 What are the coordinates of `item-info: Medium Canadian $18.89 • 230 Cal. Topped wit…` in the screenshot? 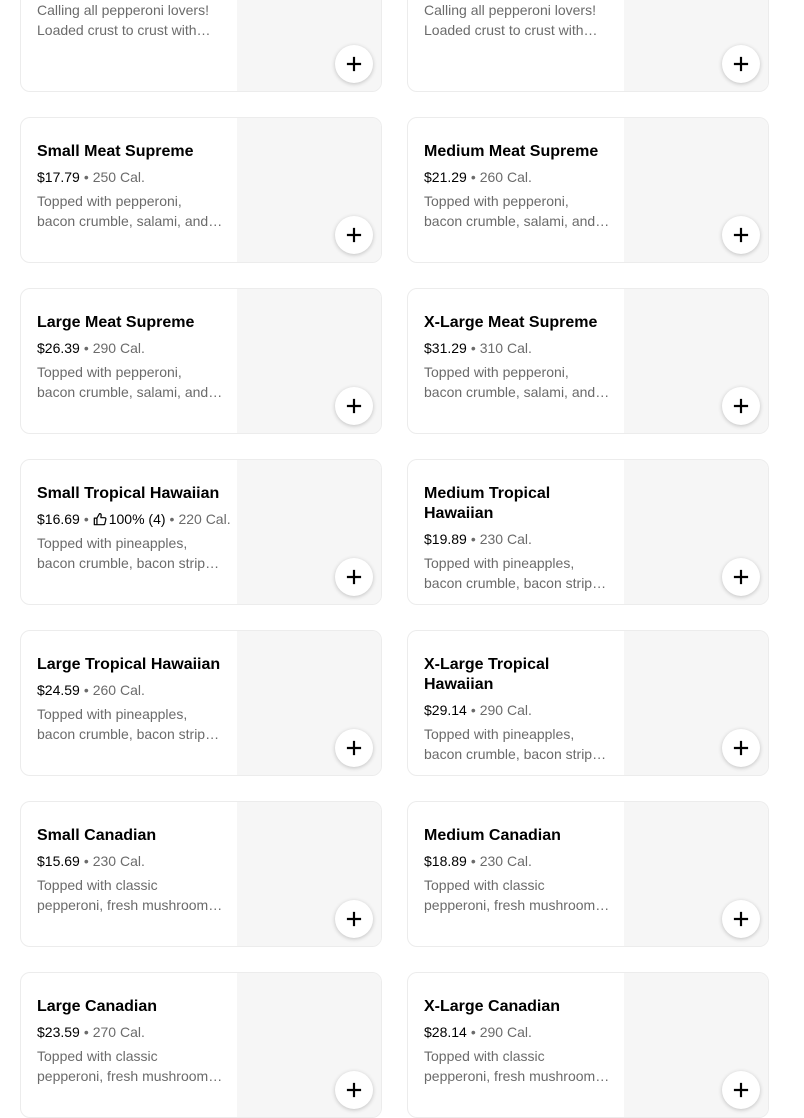 It's located at (517, 870).